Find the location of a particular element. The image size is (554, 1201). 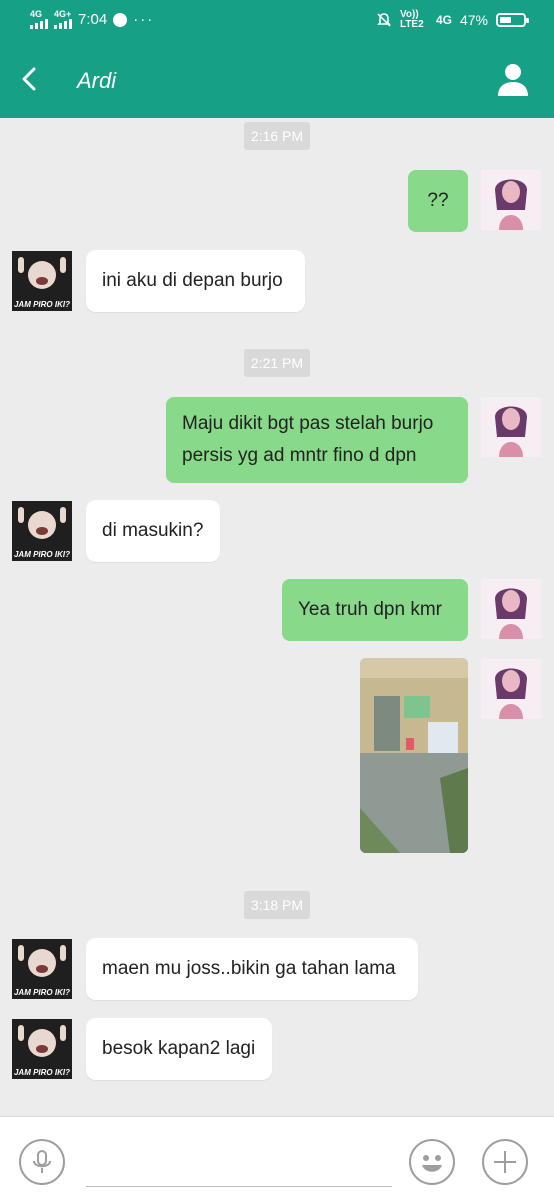

contact-name: Ardi is located at coordinates (97, 80).